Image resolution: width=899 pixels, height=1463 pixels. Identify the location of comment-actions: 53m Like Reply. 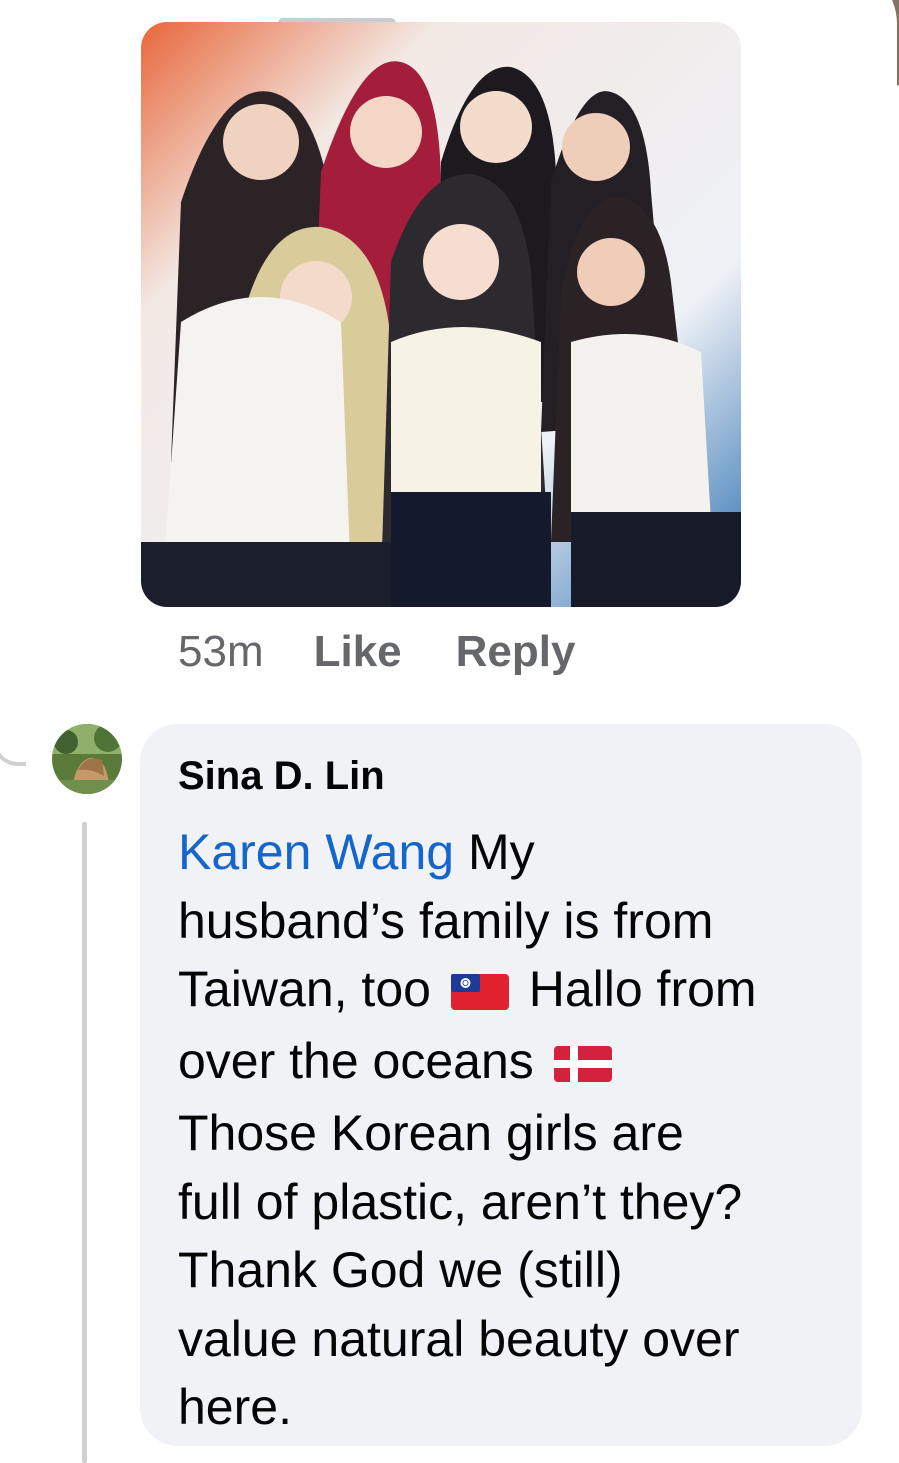
(376, 652).